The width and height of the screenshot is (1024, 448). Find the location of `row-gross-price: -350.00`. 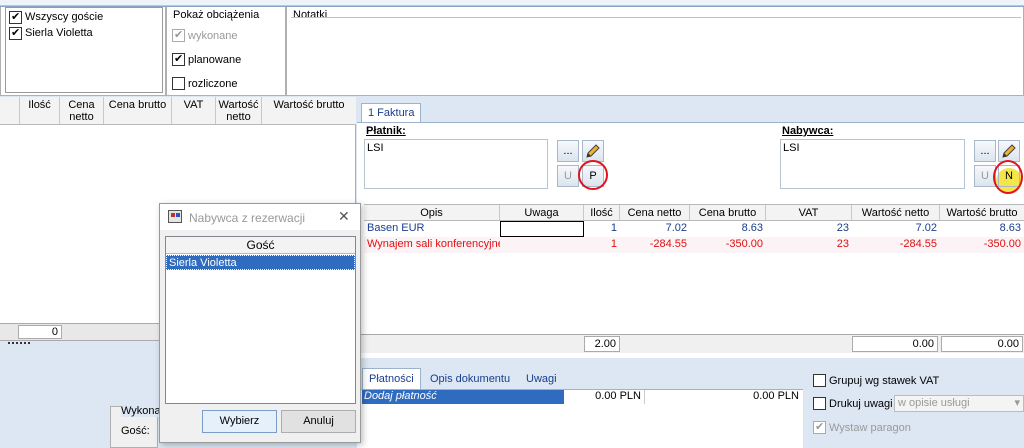

row-gross-price: -350.00 is located at coordinates (744, 244).